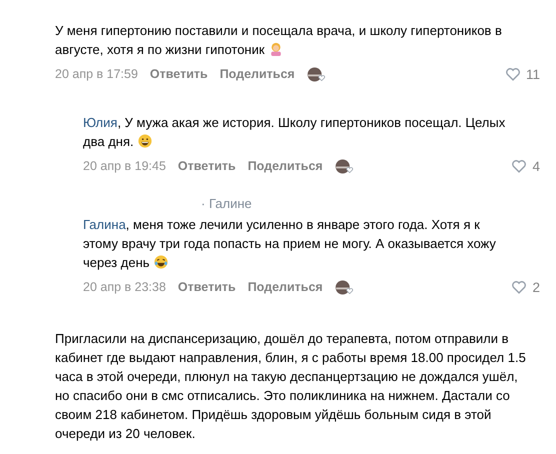 Image resolution: width=556 pixels, height=454 pixels. What do you see at coordinates (371, 203) in the screenshot?
I see `reply-to-link: · Галине` at bounding box center [371, 203].